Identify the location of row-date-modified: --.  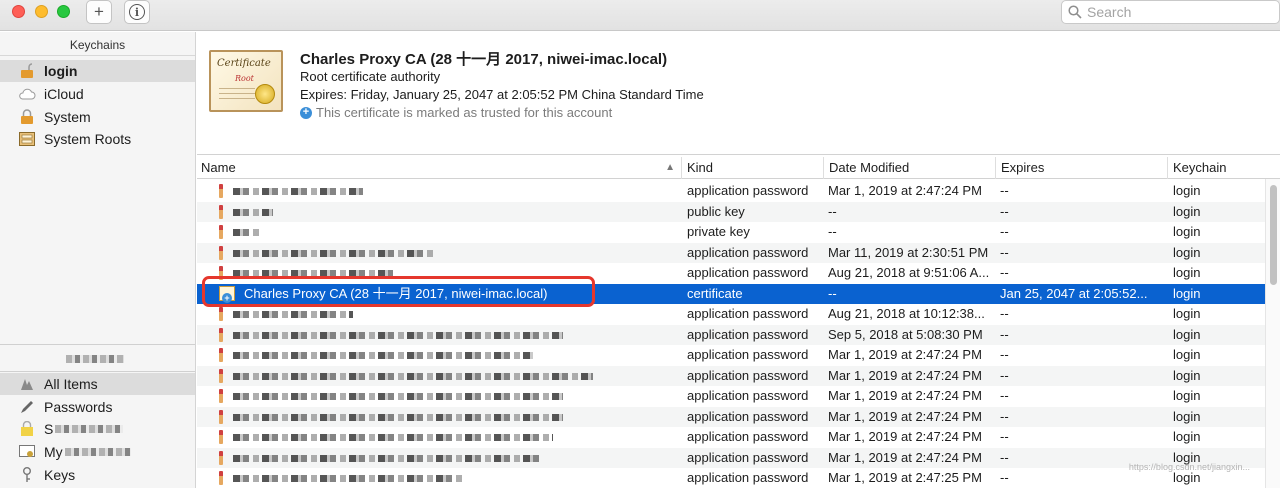
(832, 231).